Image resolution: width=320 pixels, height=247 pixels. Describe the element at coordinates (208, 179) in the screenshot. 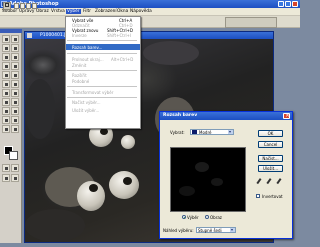

I see `selection-preview` at that location.